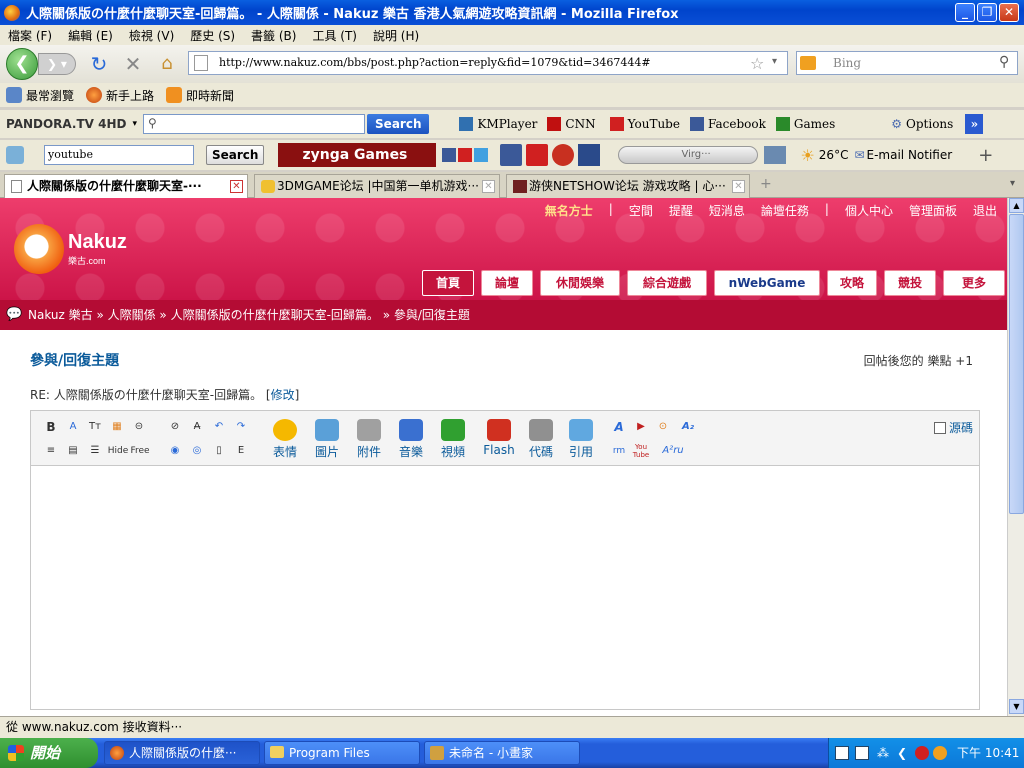  What do you see at coordinates (254, 124) in the screenshot?
I see `ask-search-input: ⚲` at bounding box center [254, 124].